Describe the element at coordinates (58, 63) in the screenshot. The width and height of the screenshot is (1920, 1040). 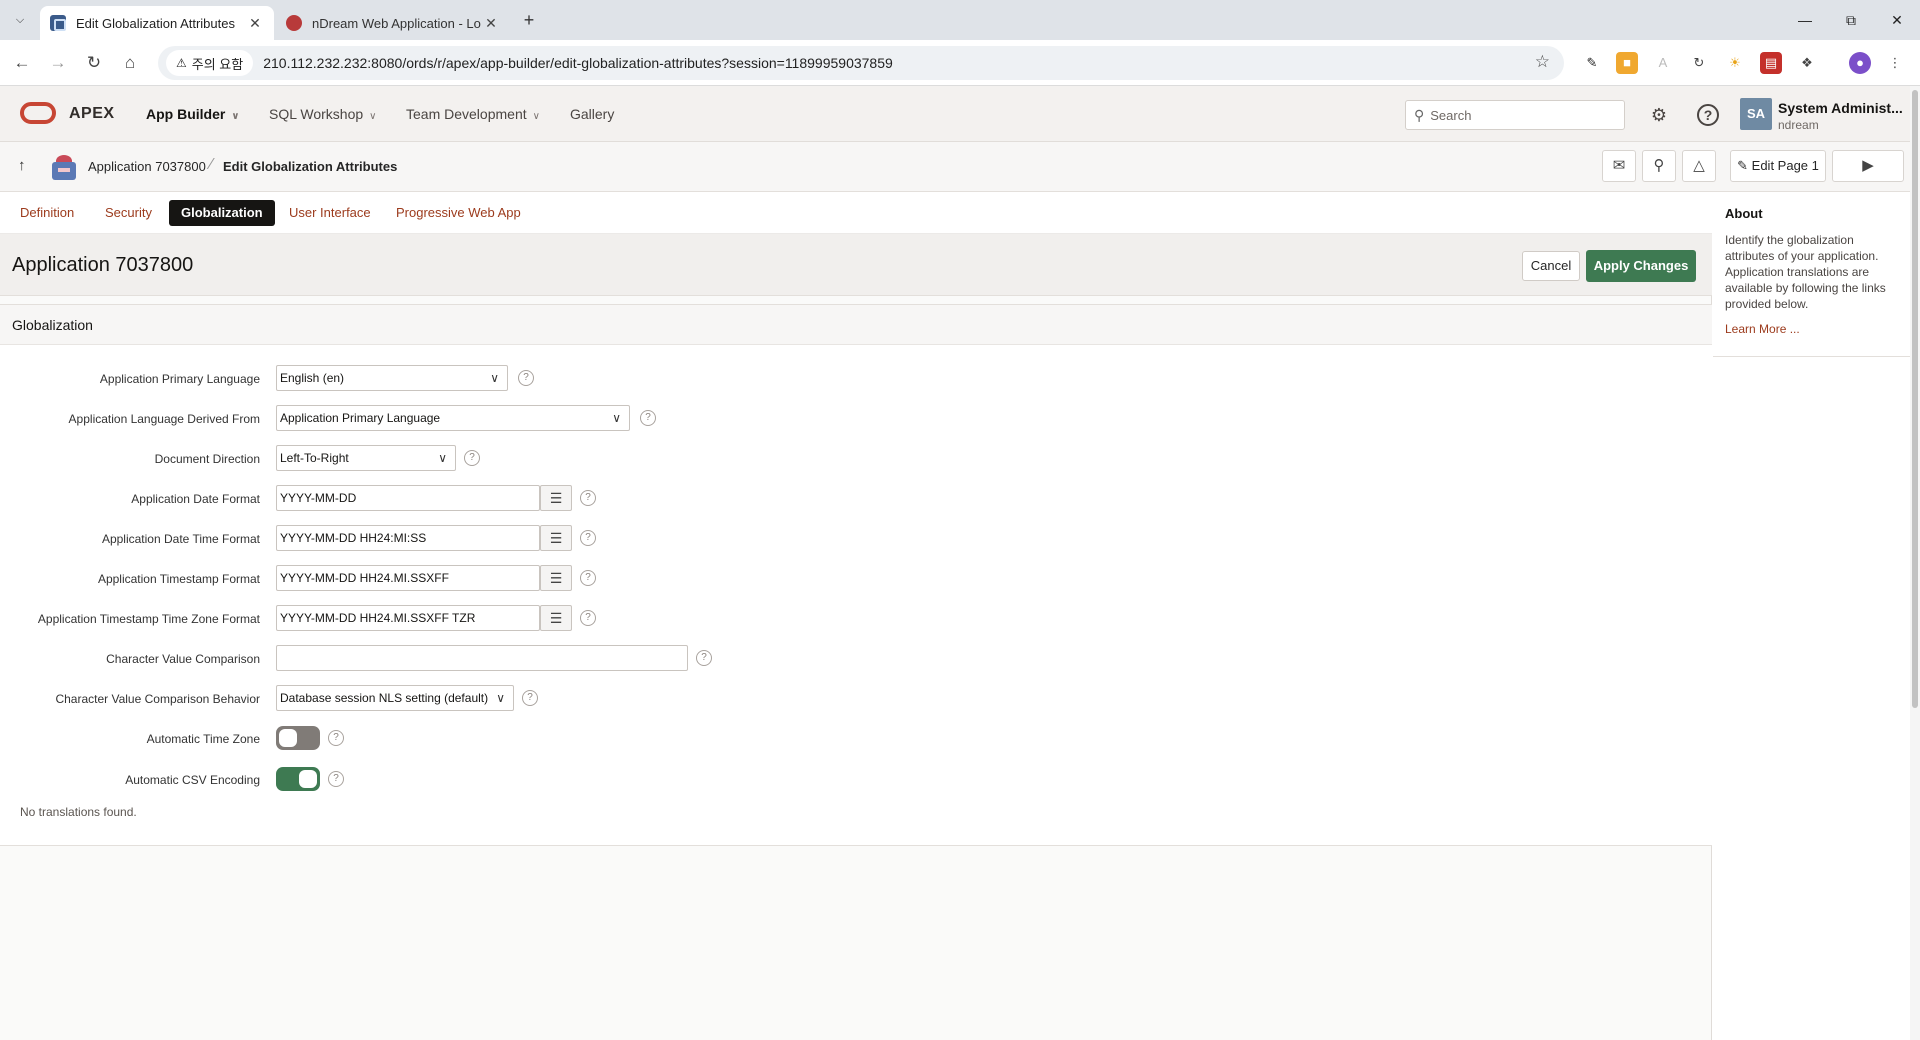
I see `forward-icon: →` at that location.